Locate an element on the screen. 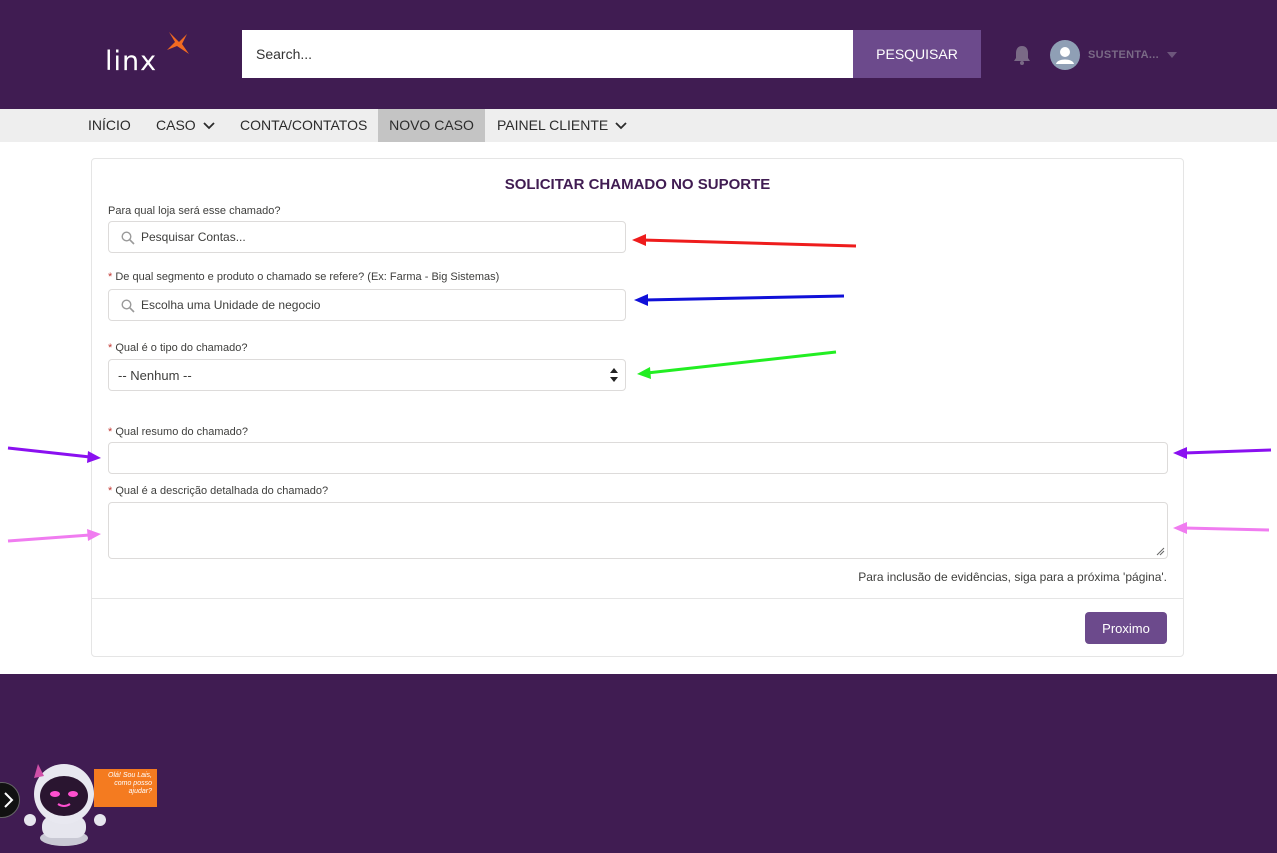 Image resolution: width=1277 pixels, height=853 pixels. avatar is located at coordinates (1065, 55).